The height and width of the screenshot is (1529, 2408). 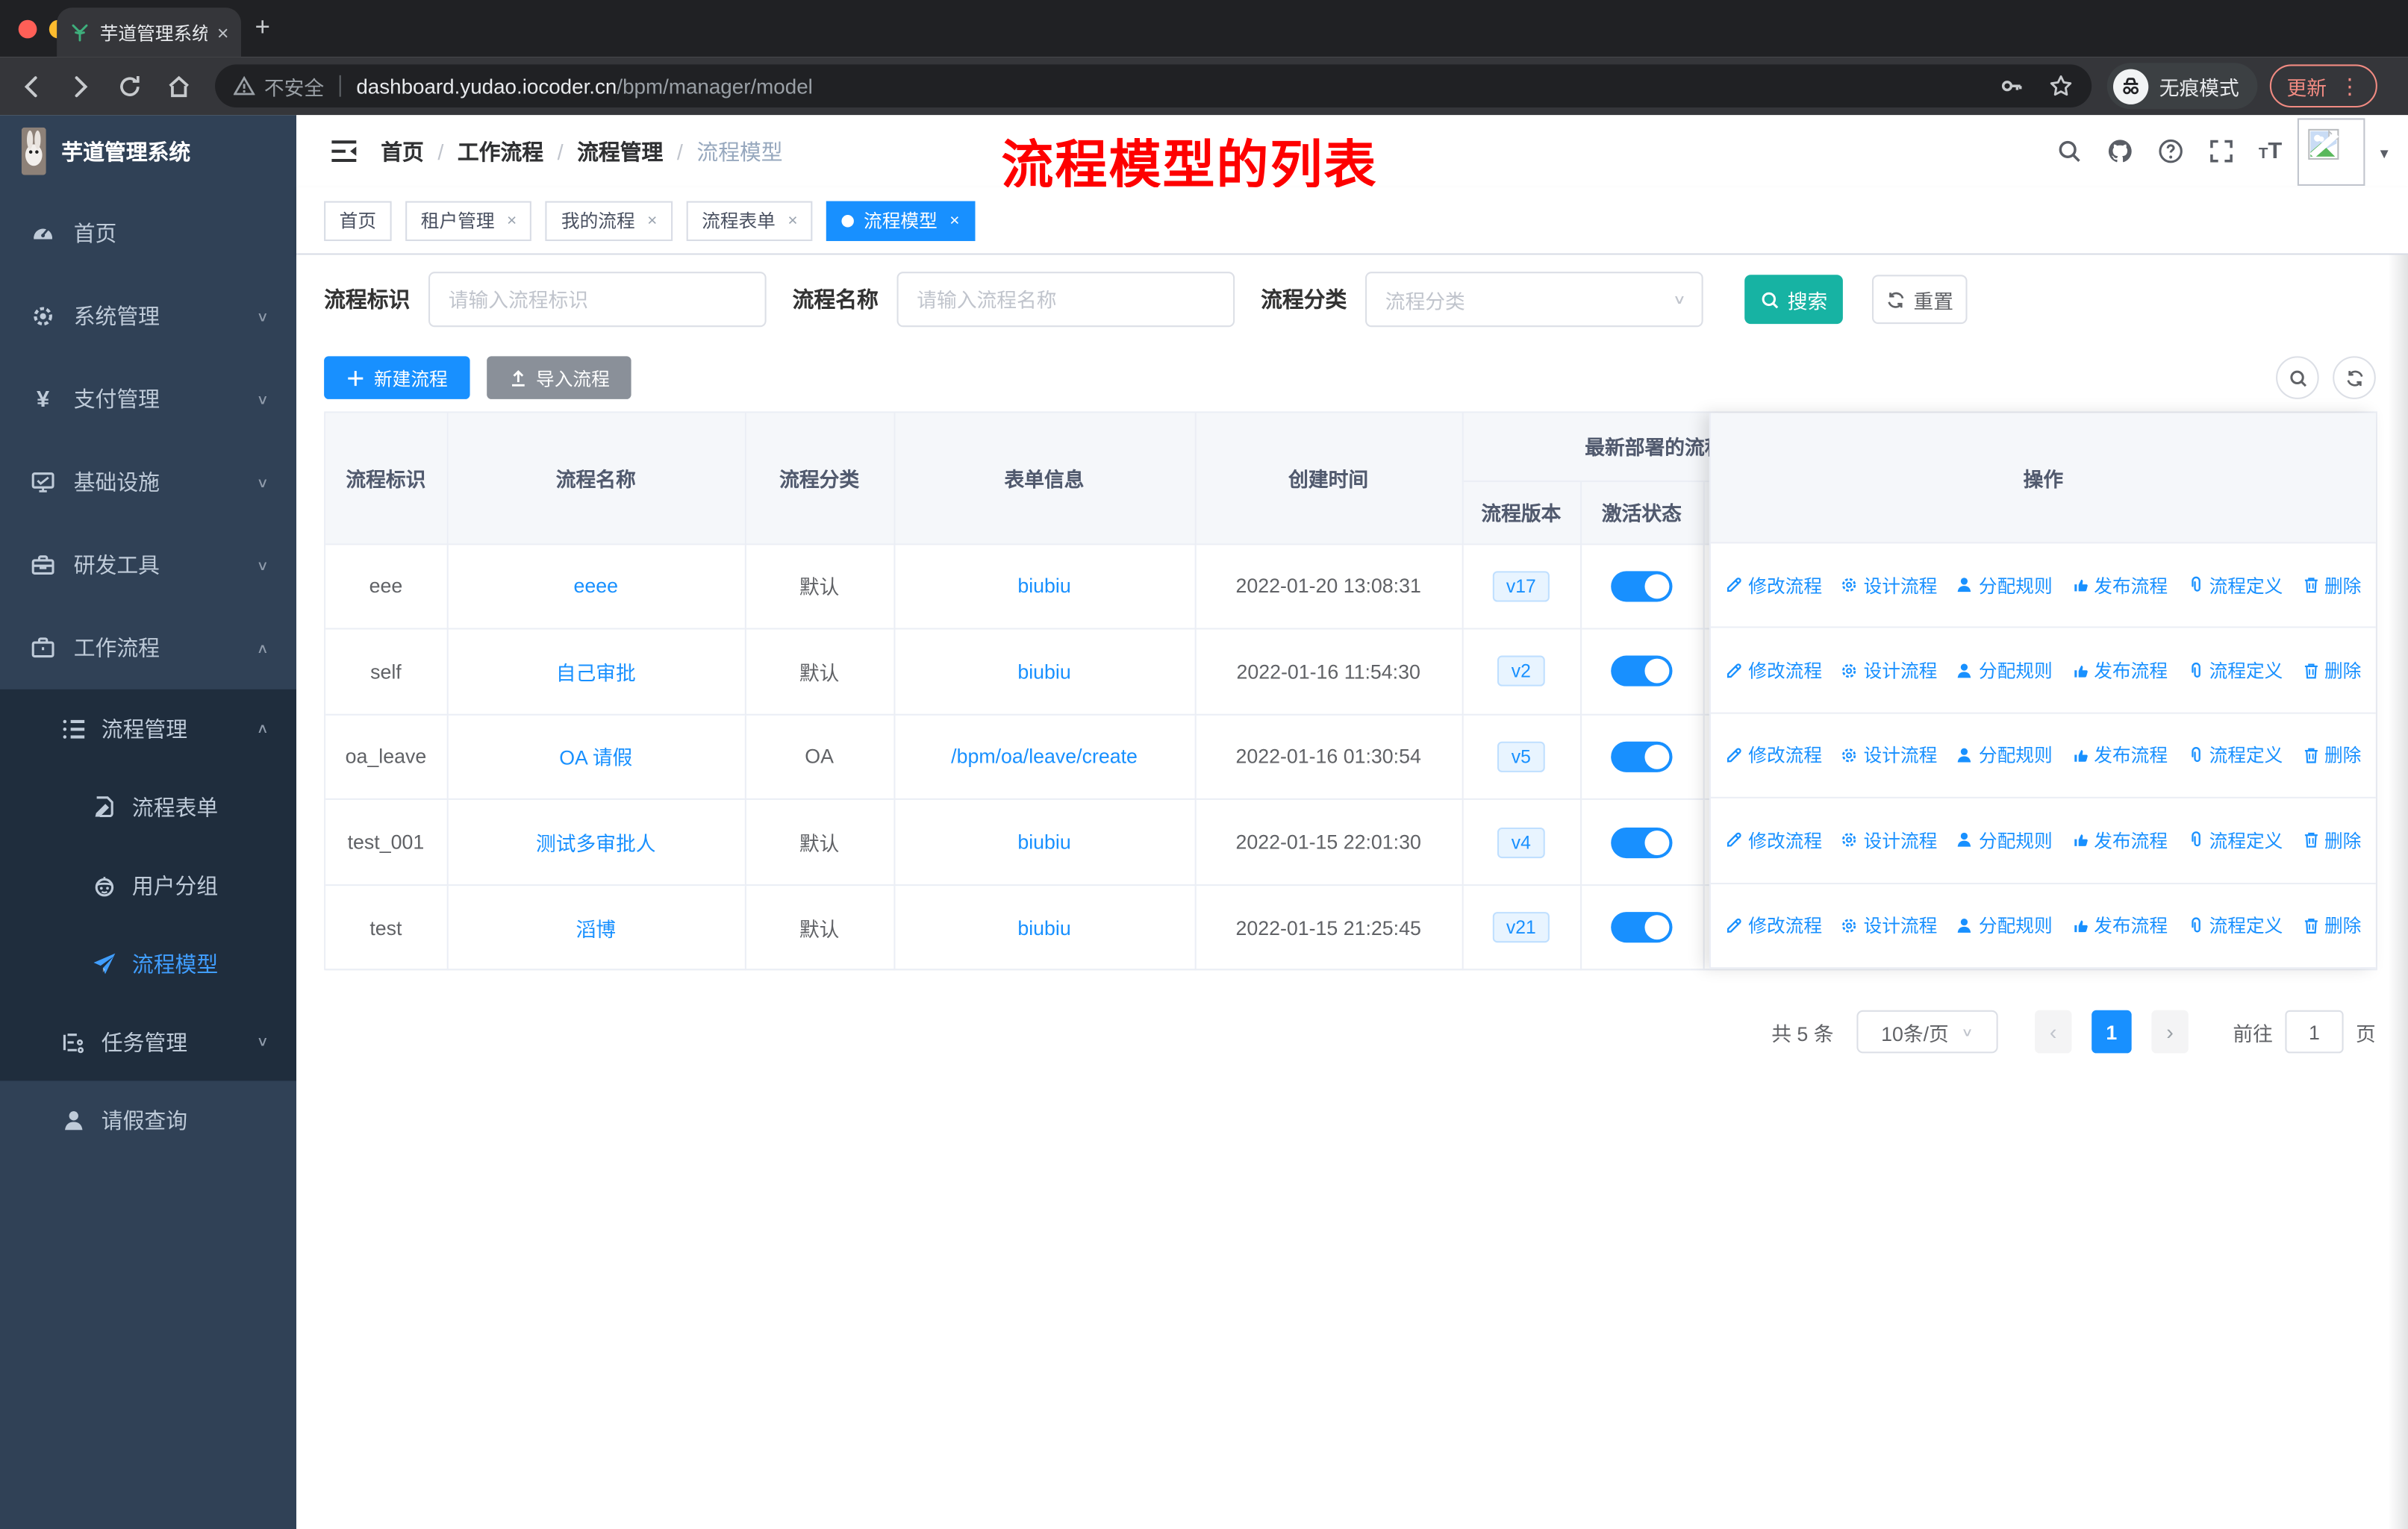 What do you see at coordinates (620, 151) in the screenshot?
I see `breadcrumb-process-mgmt: 流程管理` at bounding box center [620, 151].